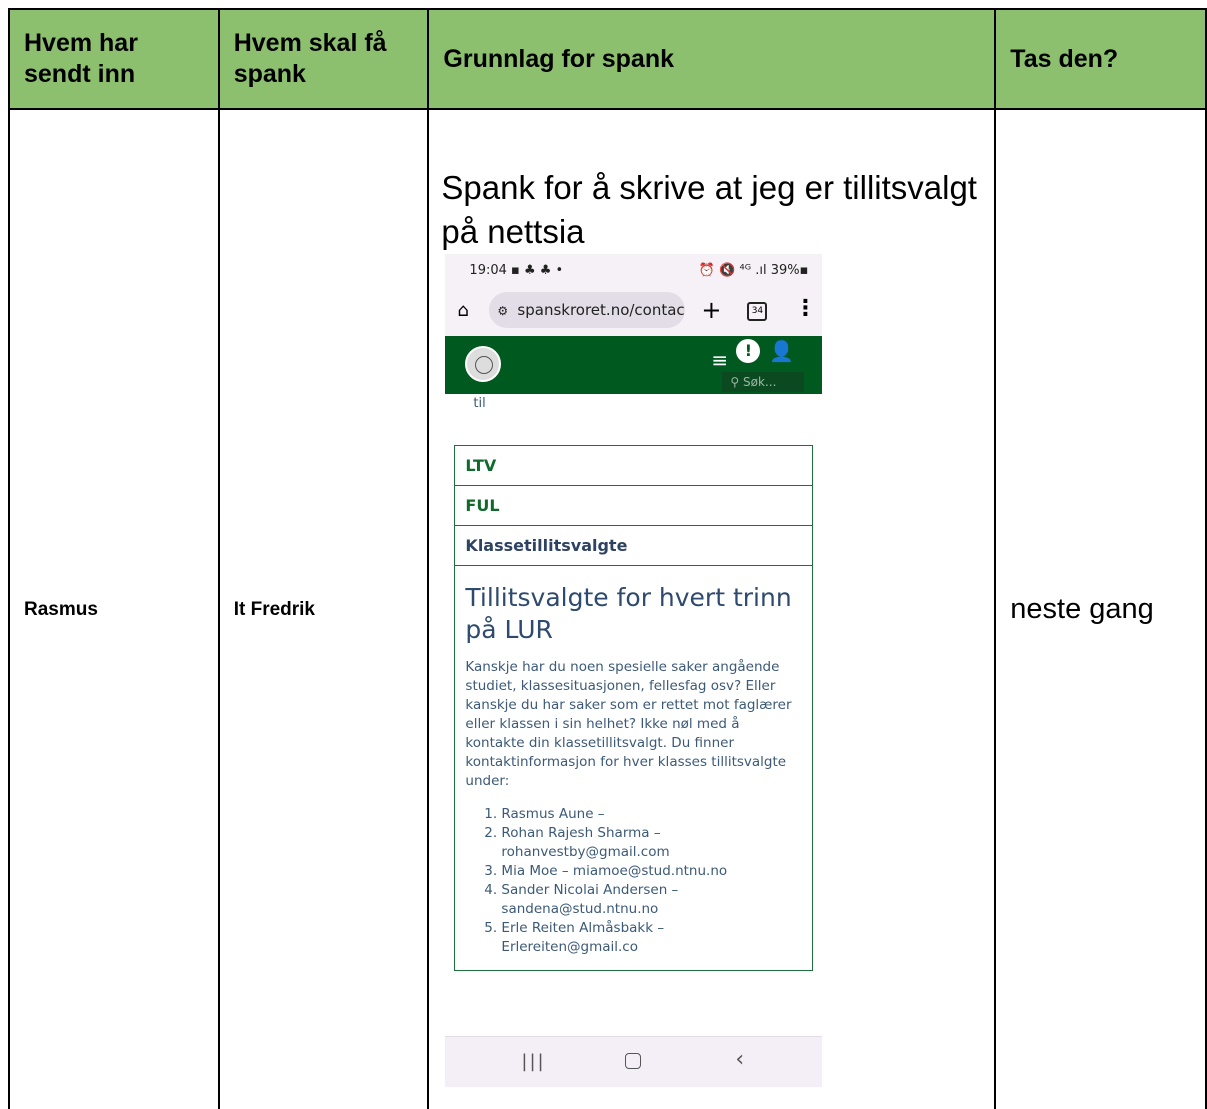  What do you see at coordinates (634, 546) in the screenshot?
I see `menu-row-klassetillitsvalgte: Klassetillitsvalgte` at bounding box center [634, 546].